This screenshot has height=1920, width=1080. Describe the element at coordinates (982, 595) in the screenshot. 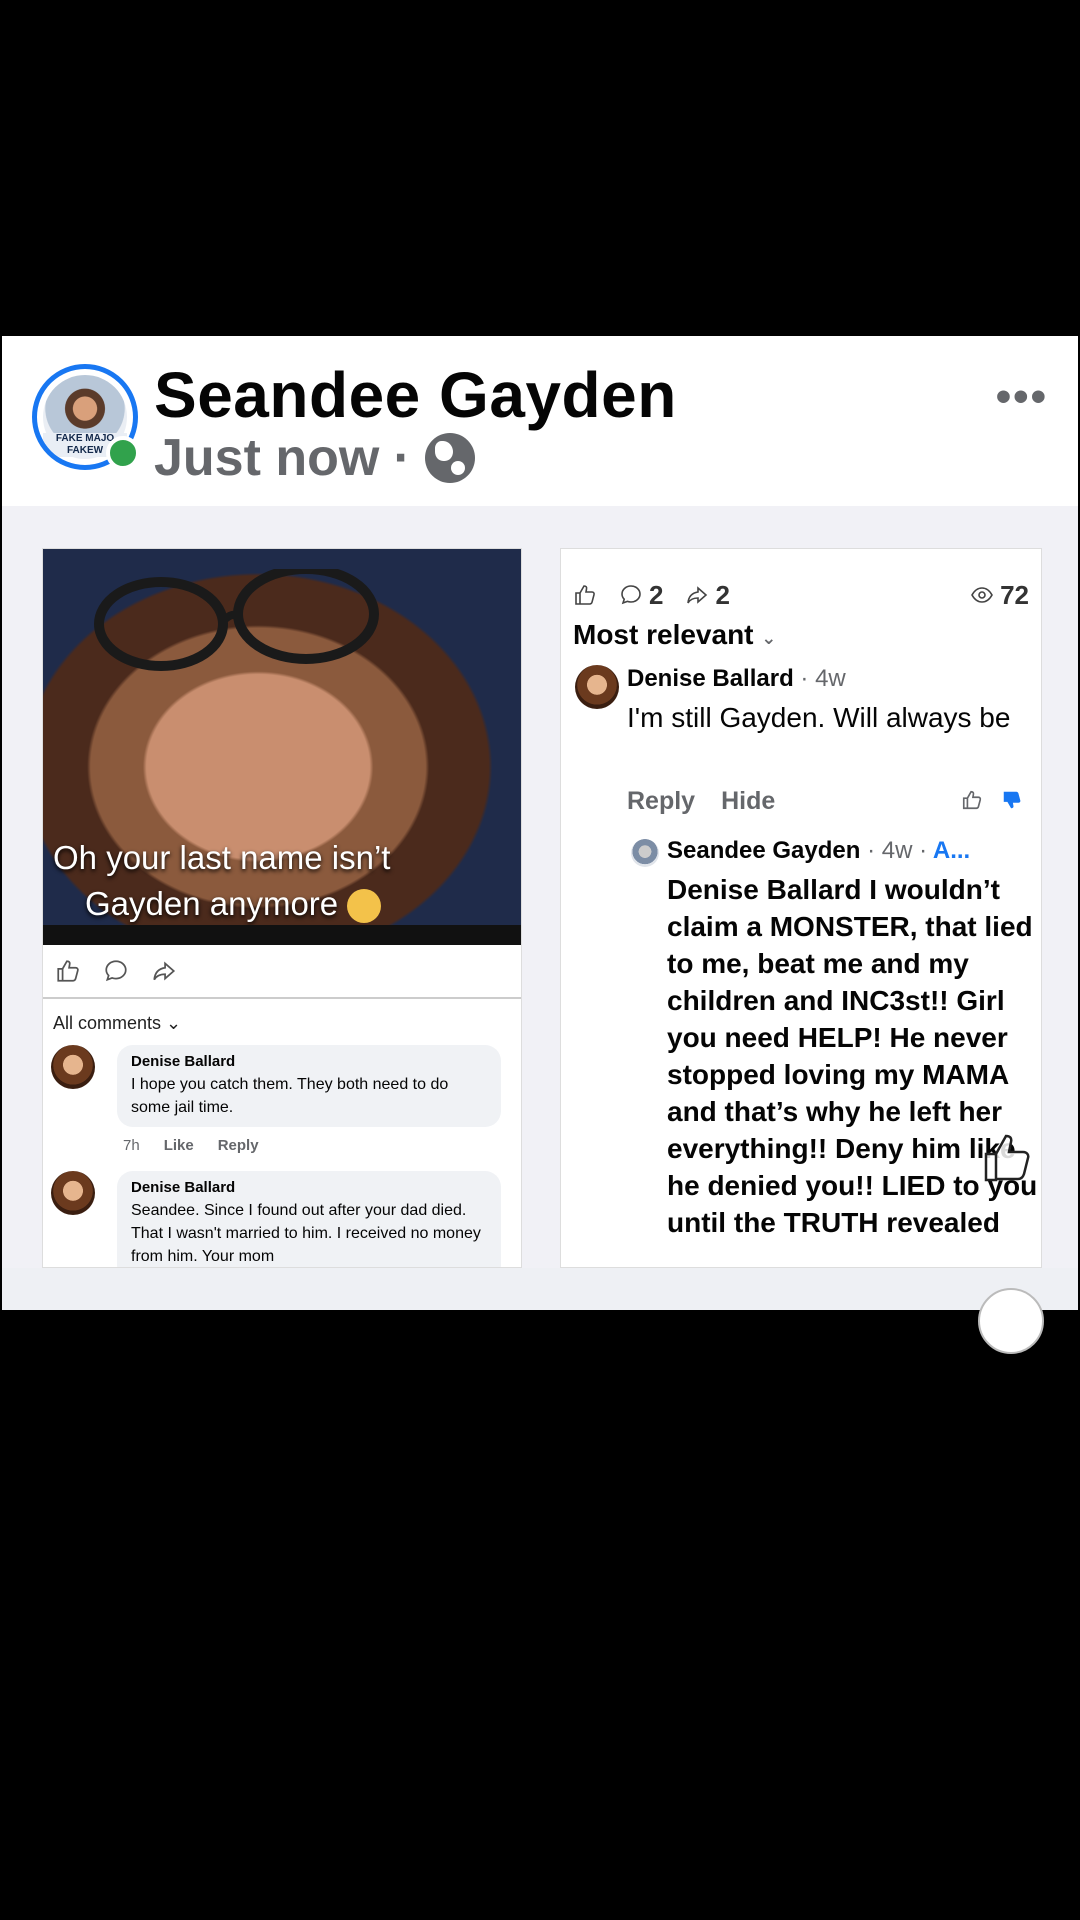

I see `eye-icon` at that location.